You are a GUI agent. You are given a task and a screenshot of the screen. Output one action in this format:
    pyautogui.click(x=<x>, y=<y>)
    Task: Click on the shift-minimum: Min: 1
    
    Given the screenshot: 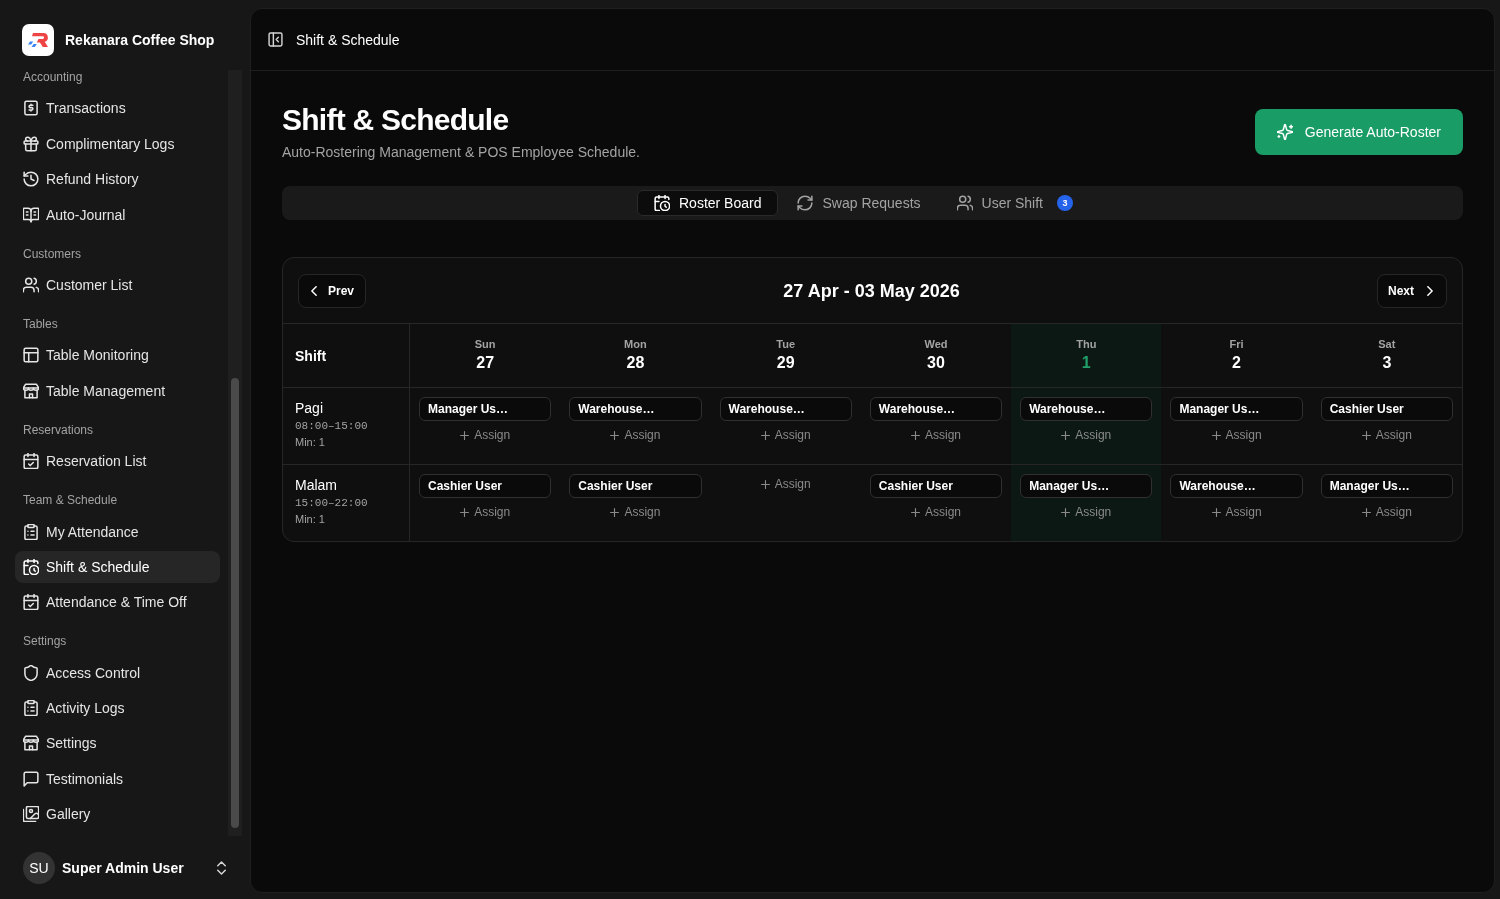 What is the action you would take?
    pyautogui.click(x=310, y=442)
    